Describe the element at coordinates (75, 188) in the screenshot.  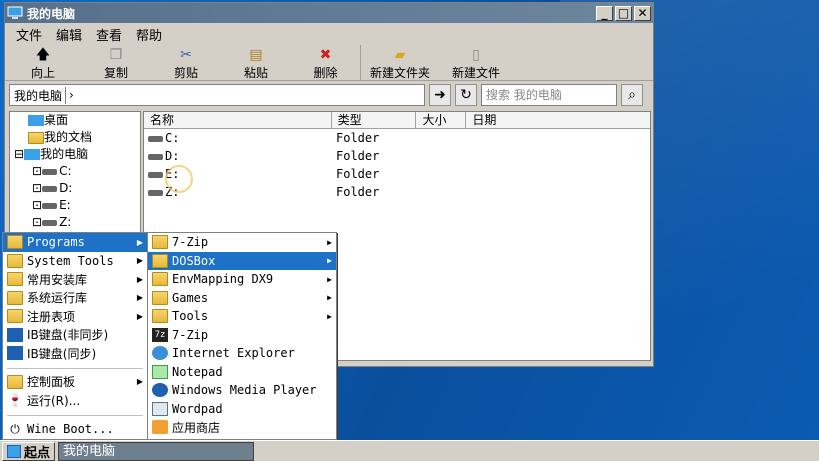
I see `tree-item-drive-d: ⊡ D:` at that location.